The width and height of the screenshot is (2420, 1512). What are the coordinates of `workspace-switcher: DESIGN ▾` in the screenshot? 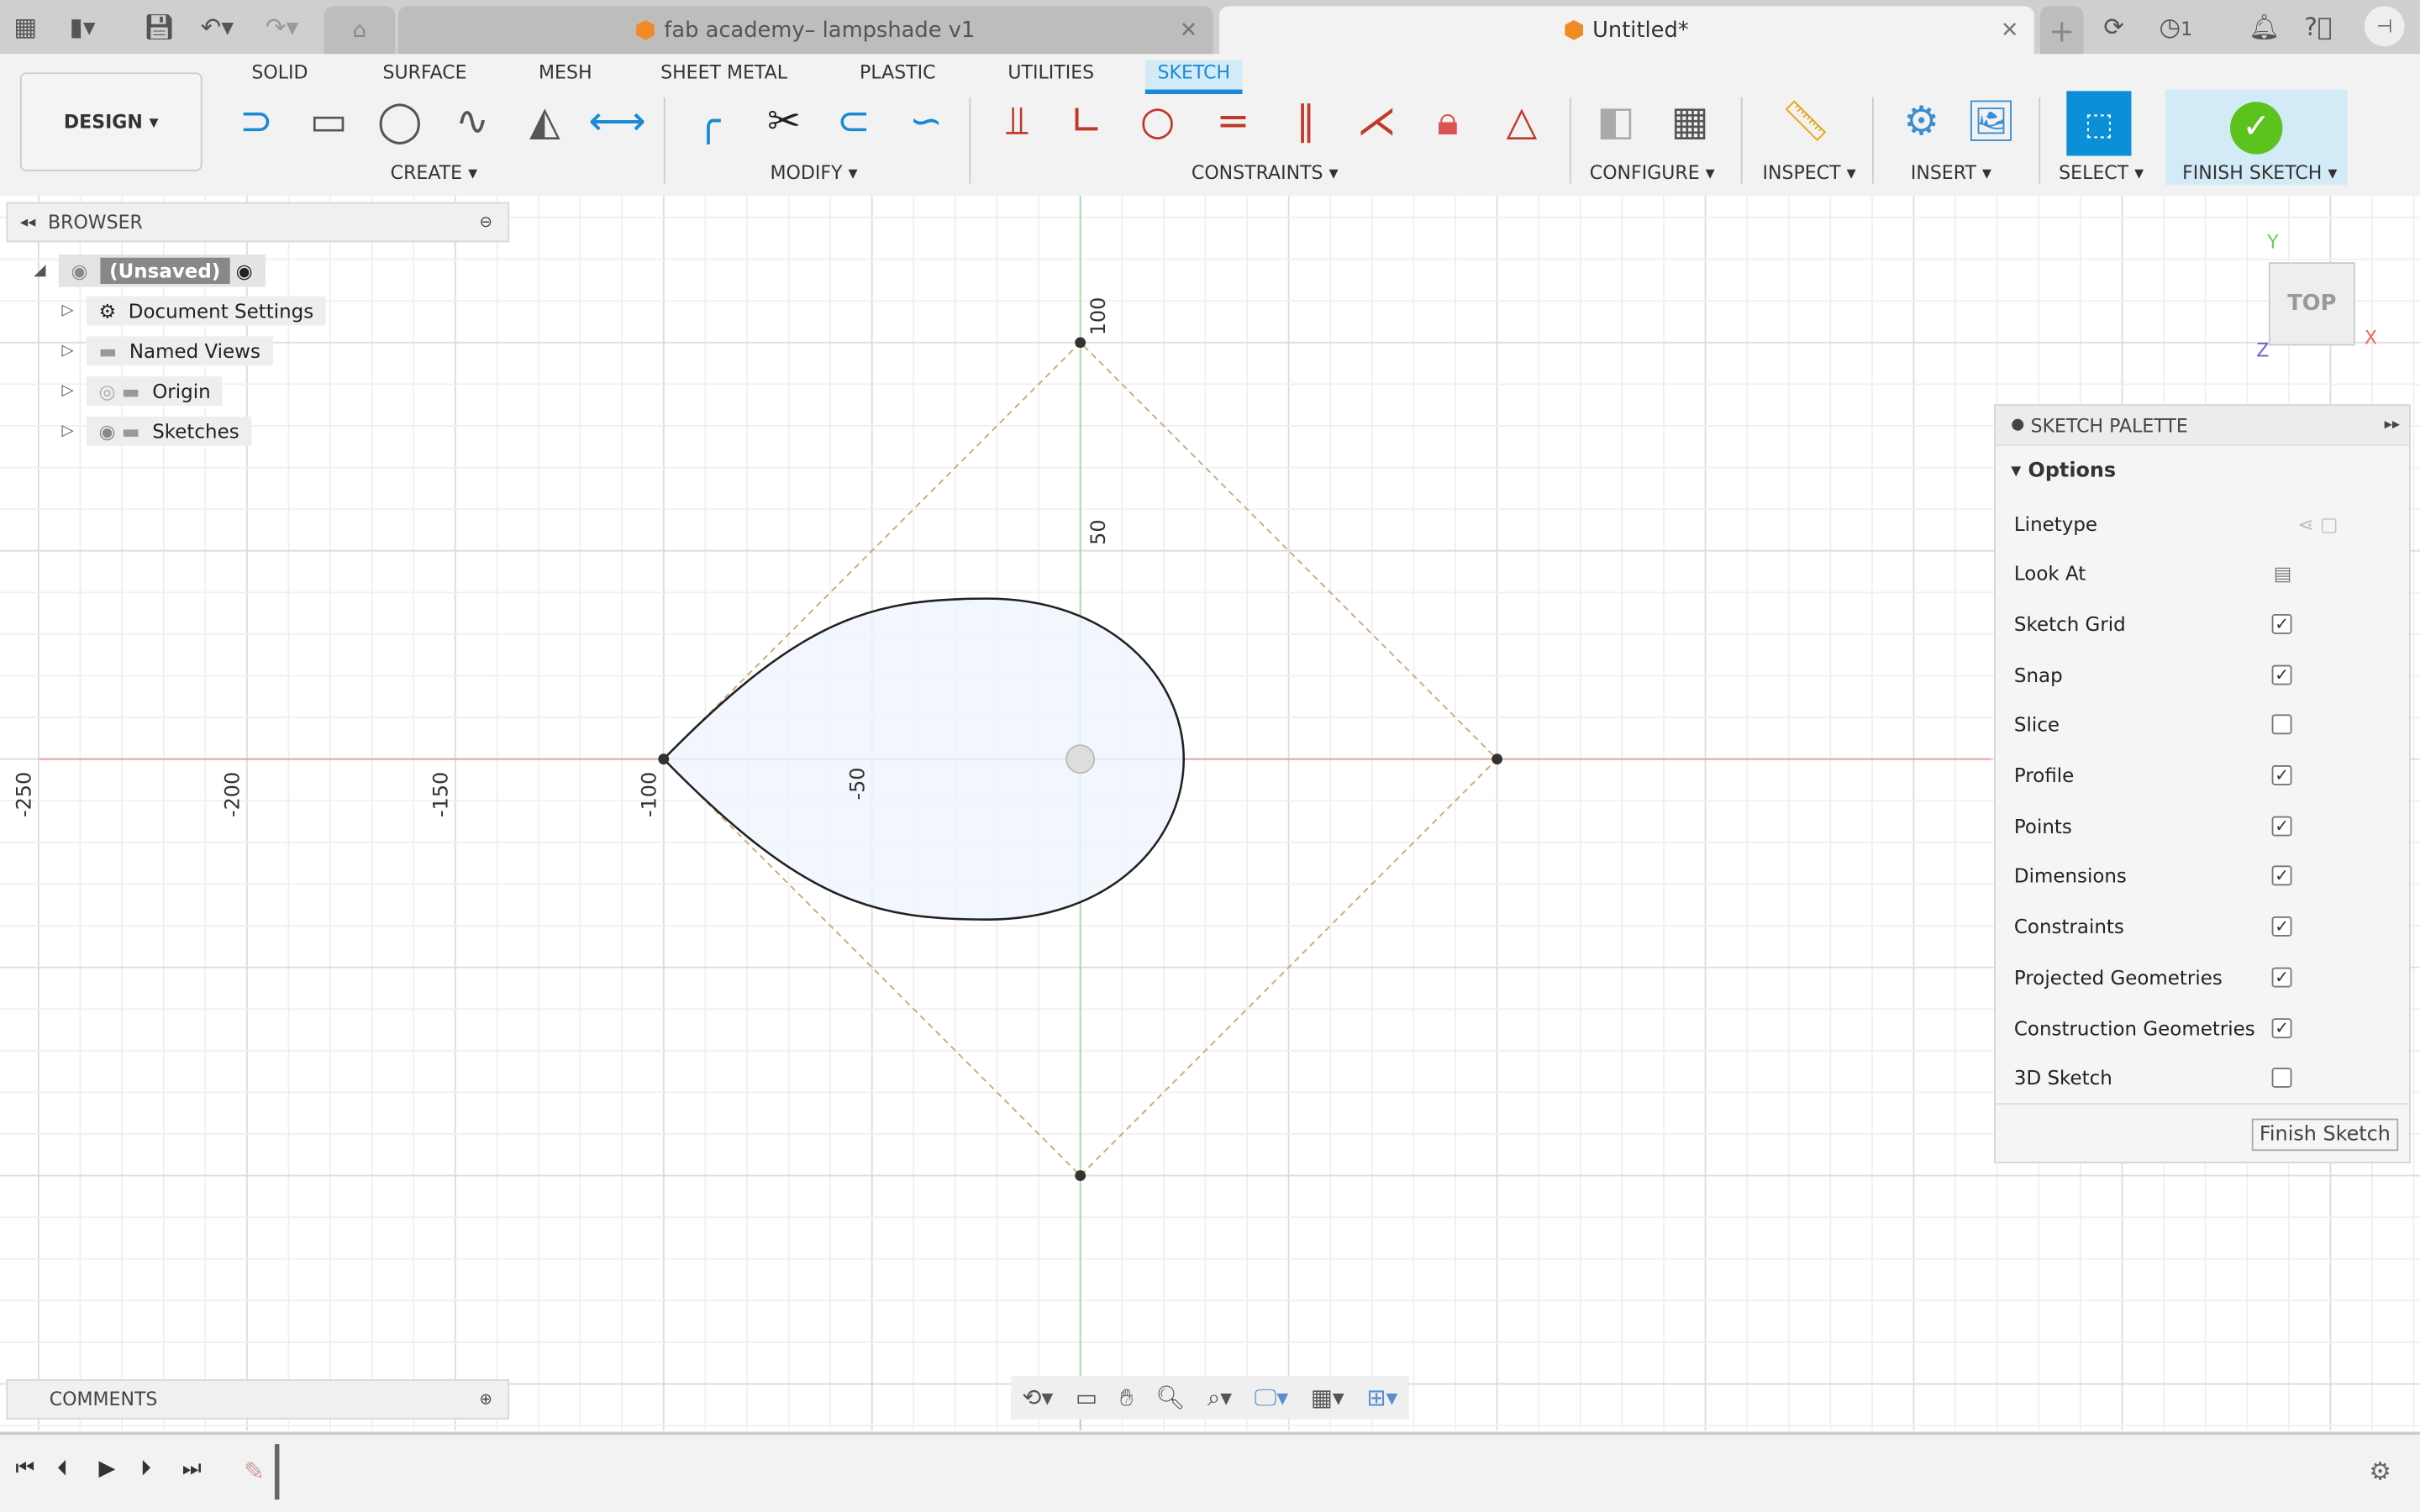 It's located at (111, 121).